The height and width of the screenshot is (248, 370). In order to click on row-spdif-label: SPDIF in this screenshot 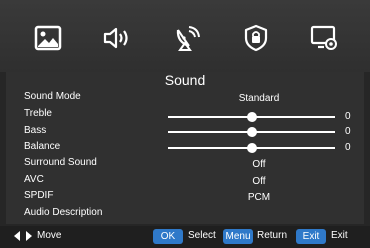, I will do `click(38, 196)`.